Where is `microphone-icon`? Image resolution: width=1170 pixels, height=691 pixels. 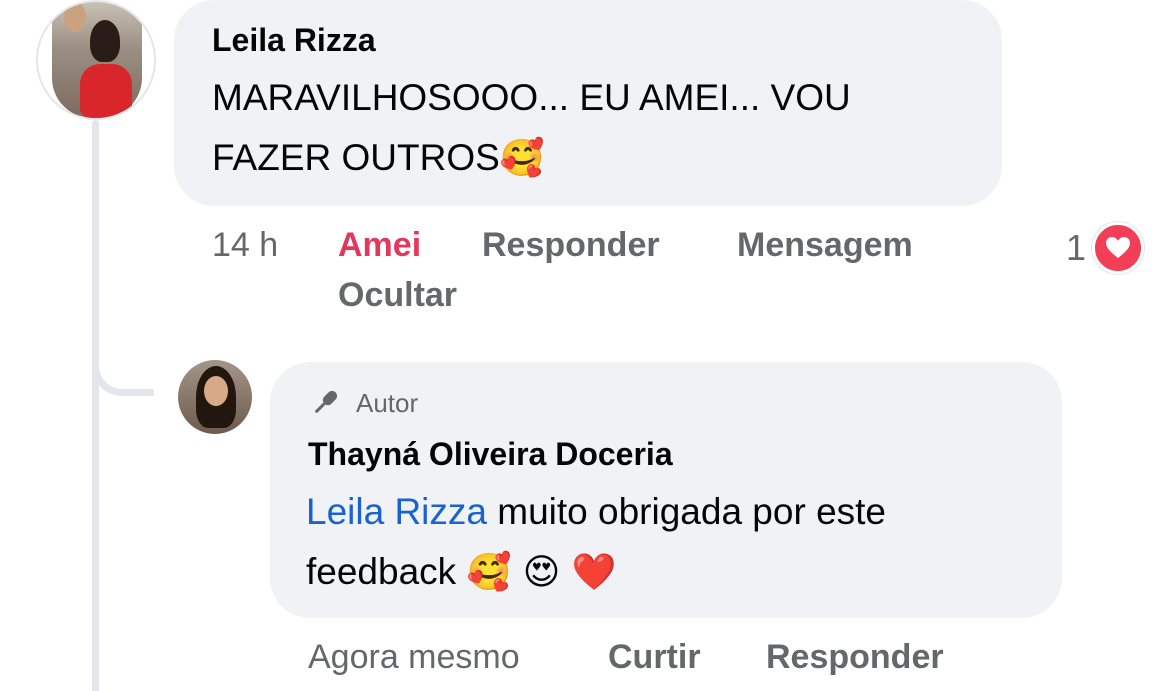 microphone-icon is located at coordinates (326, 402).